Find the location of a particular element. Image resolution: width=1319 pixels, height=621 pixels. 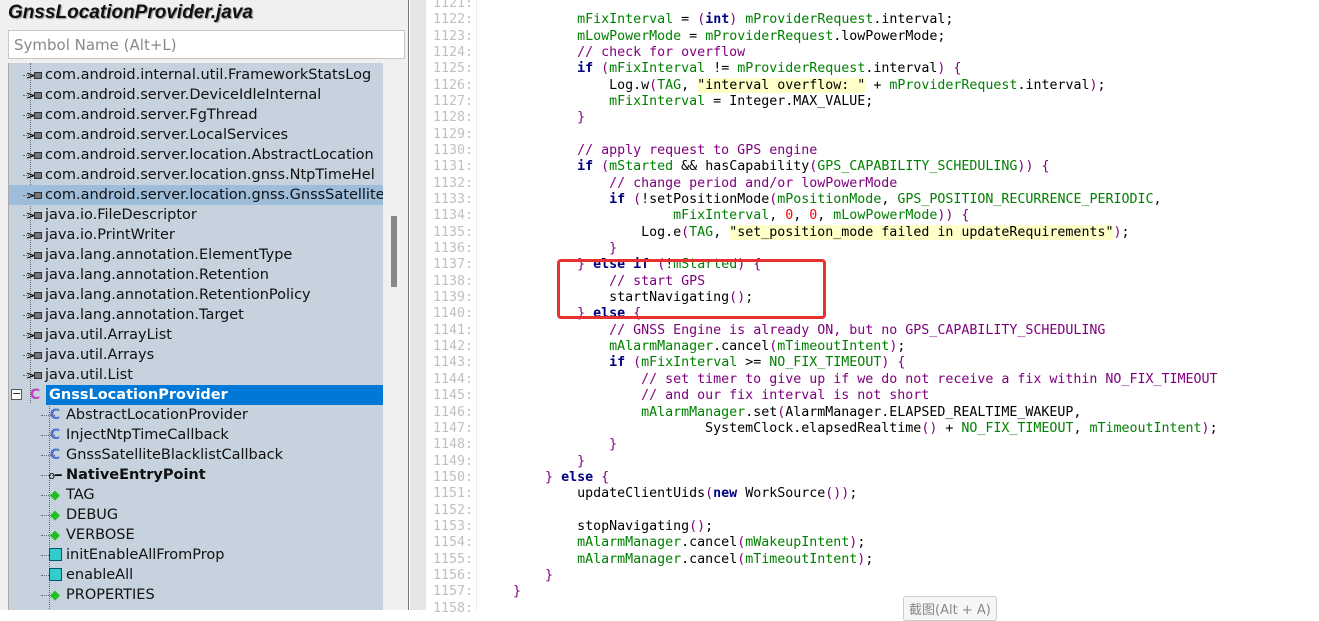

code-line: mAlarmManager.cancel(mWakeupIntent); is located at coordinates (673, 543).